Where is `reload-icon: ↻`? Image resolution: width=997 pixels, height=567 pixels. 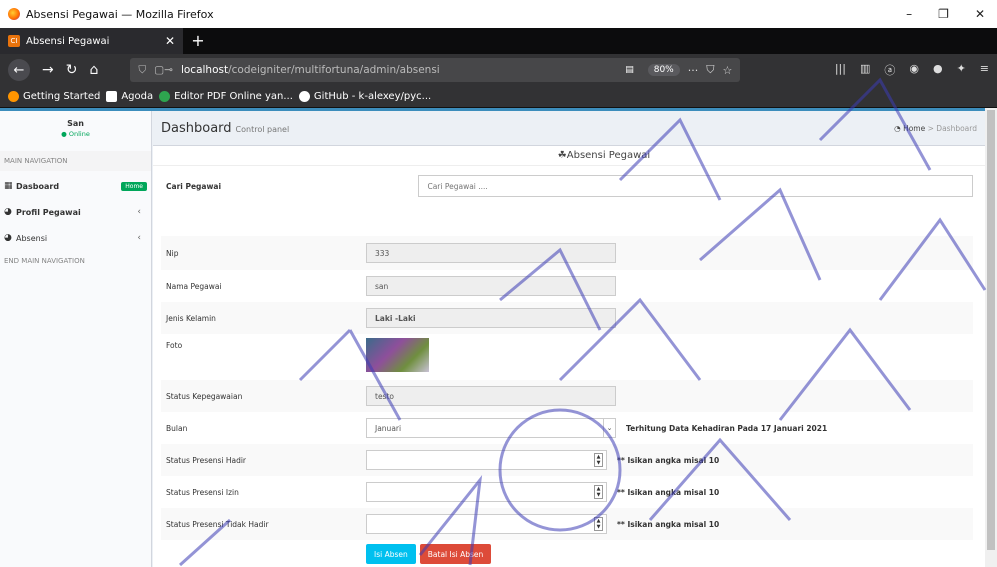
reload-icon: ↻ is located at coordinates (72, 70).